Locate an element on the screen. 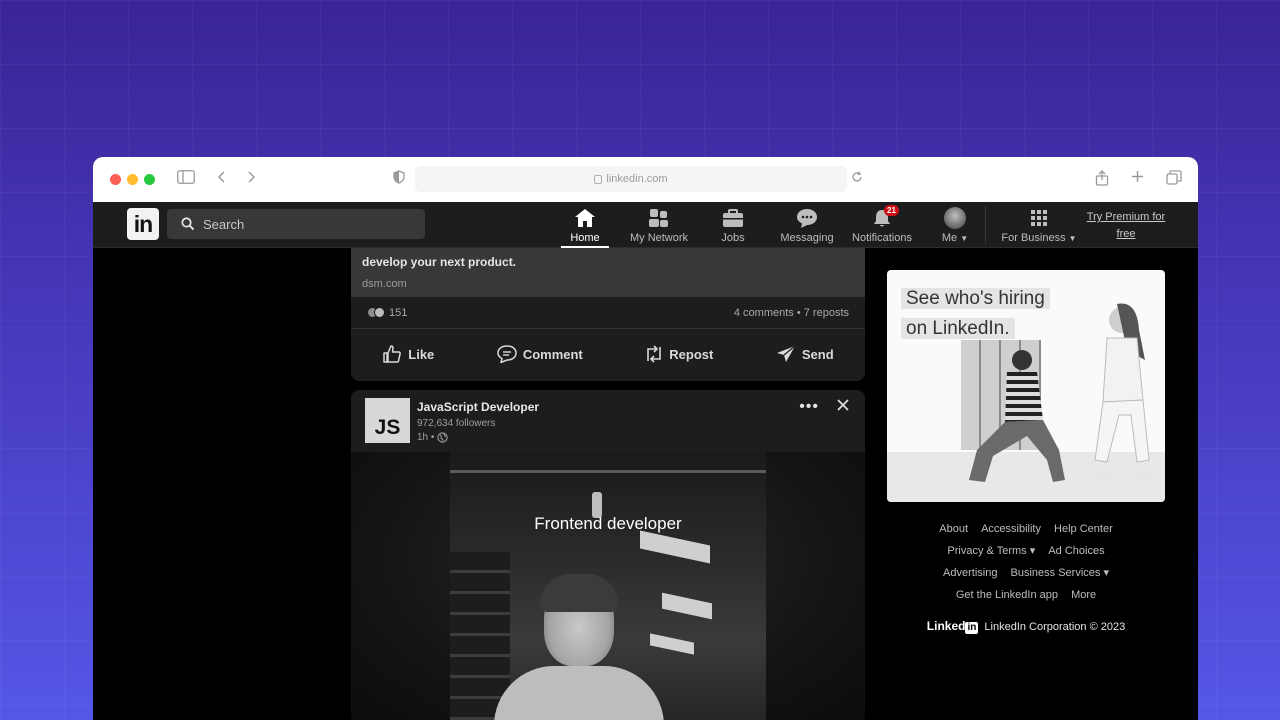 Image resolution: width=1280 pixels, height=720 pixels. sidebar-toggle-icon is located at coordinates (186, 179).